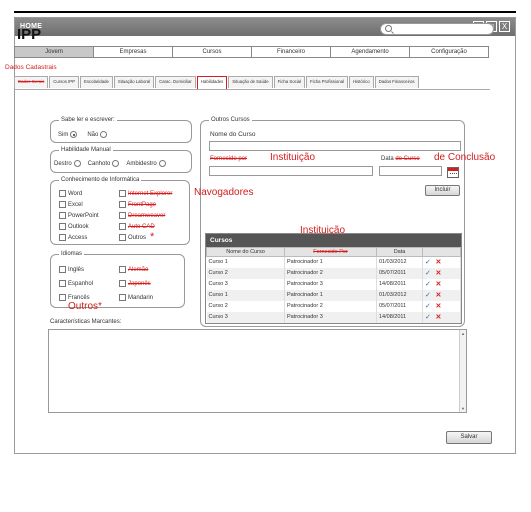 The width and height of the screenshot is (531, 512). Describe the element at coordinates (99, 163) in the screenshot. I see `canhoto-label: Canhoto` at that location.